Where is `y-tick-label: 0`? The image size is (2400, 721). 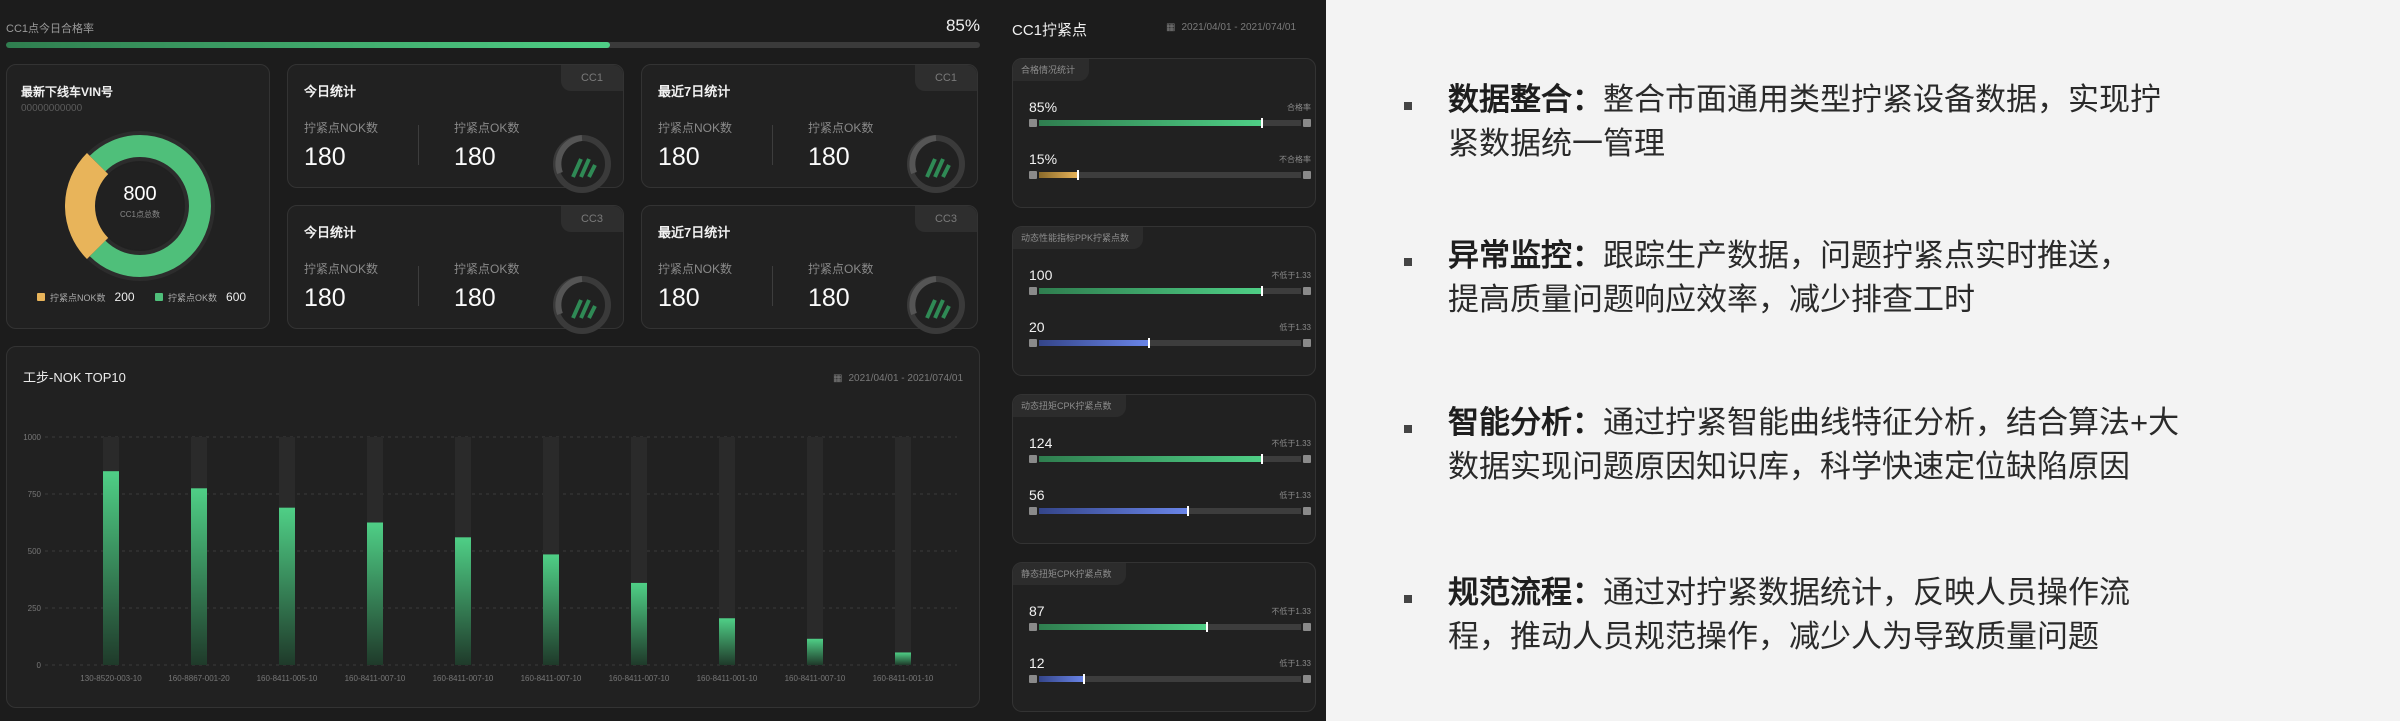 y-tick-label: 0 is located at coordinates (39, 665).